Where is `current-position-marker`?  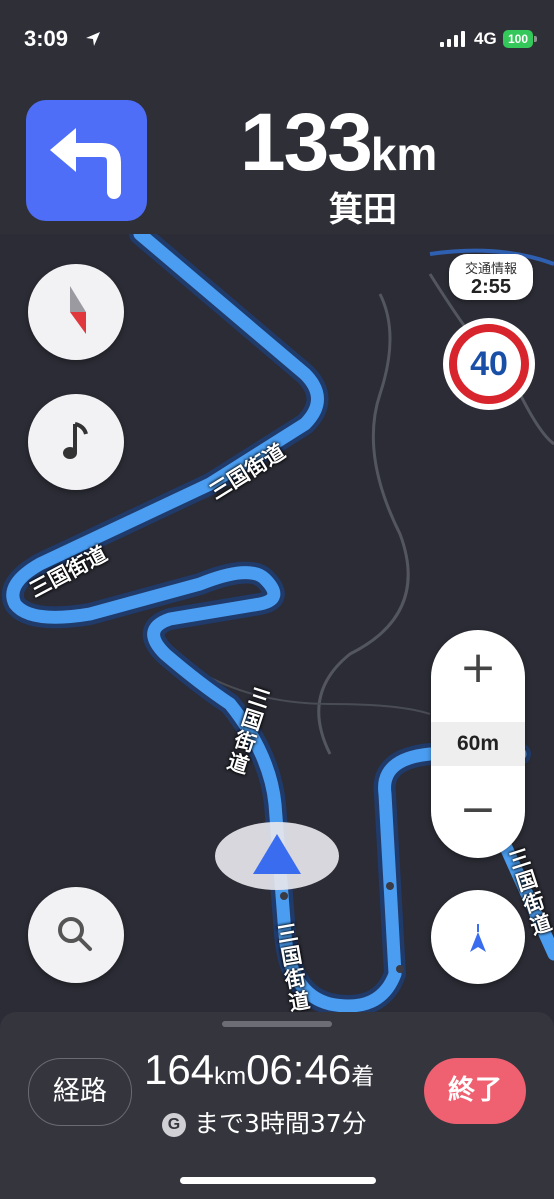 current-position-marker is located at coordinates (277, 856).